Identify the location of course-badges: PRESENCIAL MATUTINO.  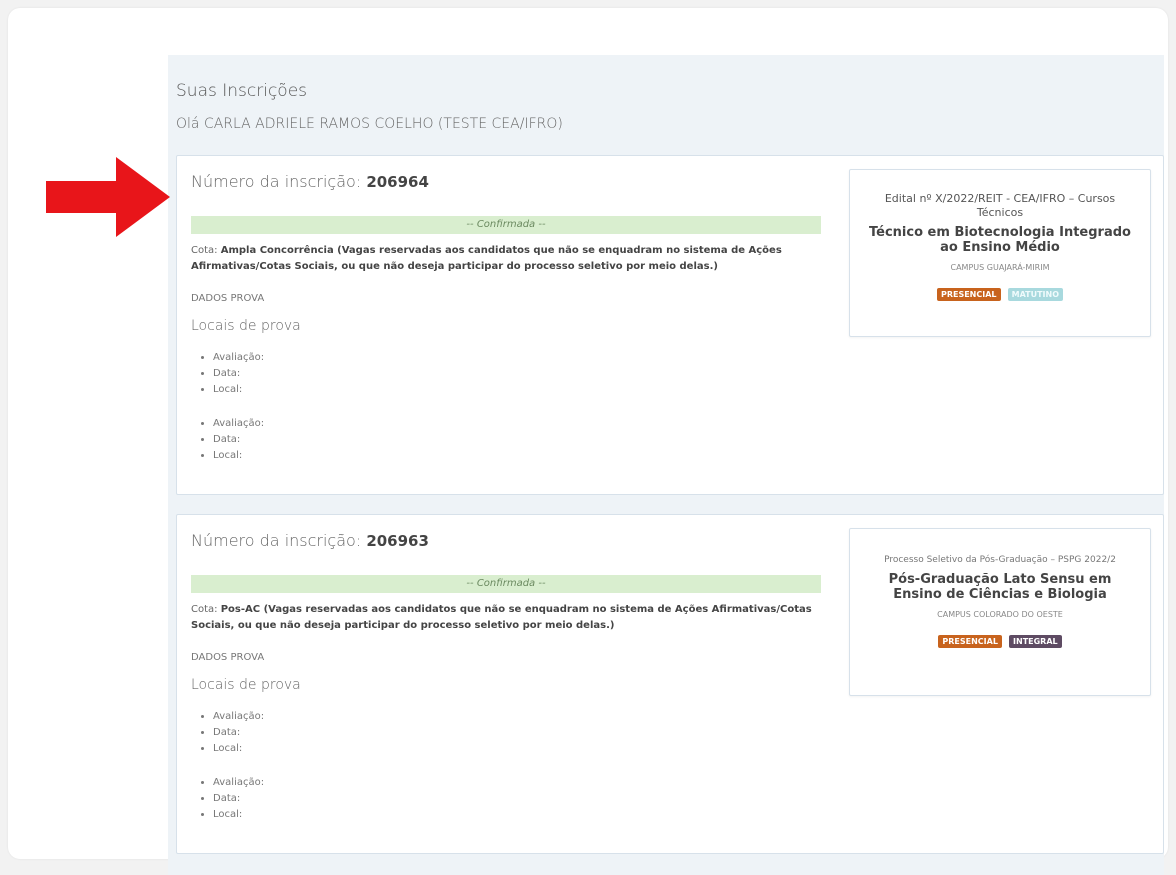
(1000, 291).